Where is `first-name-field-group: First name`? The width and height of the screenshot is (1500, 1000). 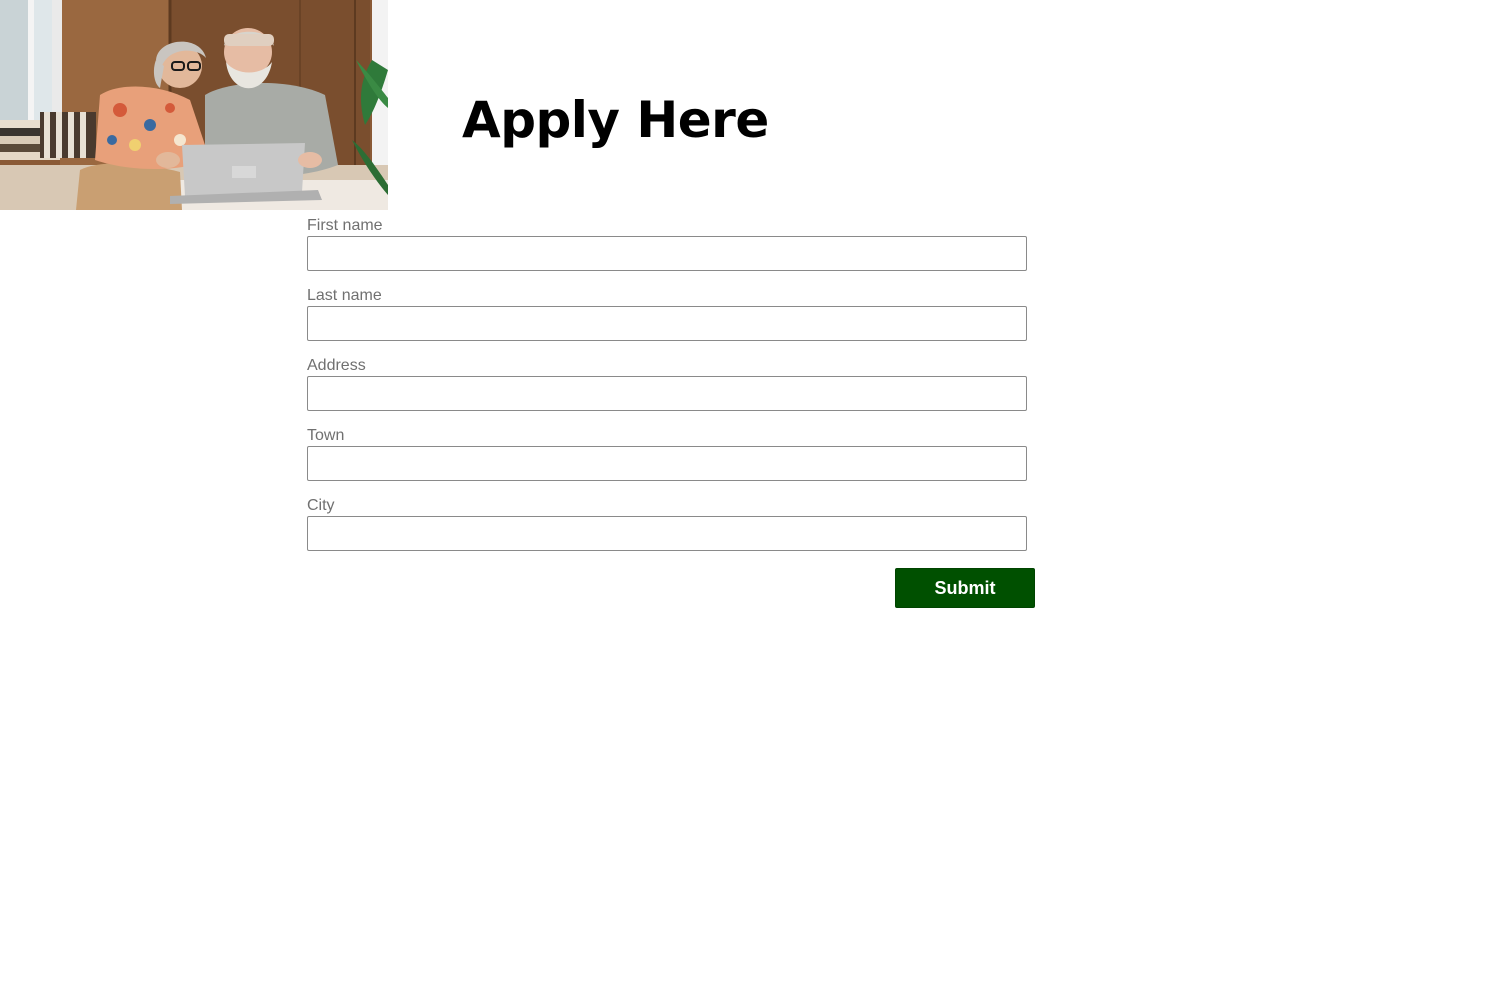
first-name-field-group: First name is located at coordinates (671, 251).